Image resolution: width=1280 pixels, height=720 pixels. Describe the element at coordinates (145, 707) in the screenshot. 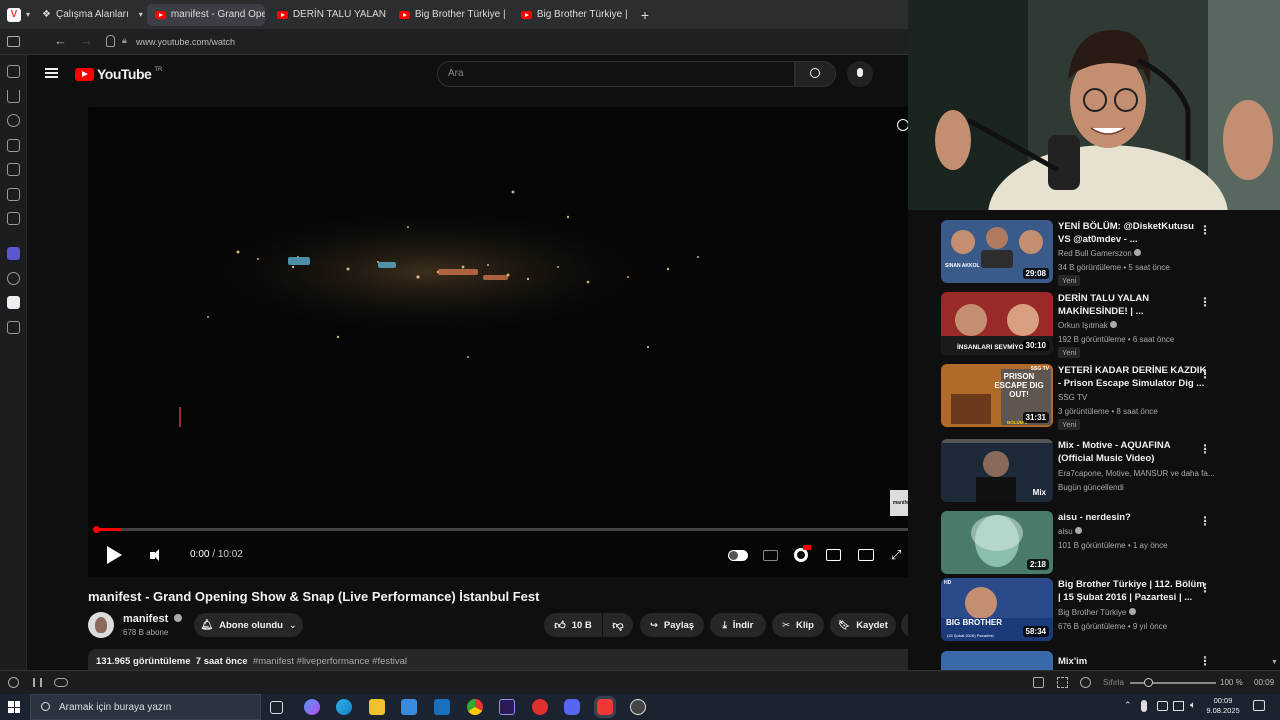

I see `taskbar-search-input: Aramak için buraya yazın` at that location.